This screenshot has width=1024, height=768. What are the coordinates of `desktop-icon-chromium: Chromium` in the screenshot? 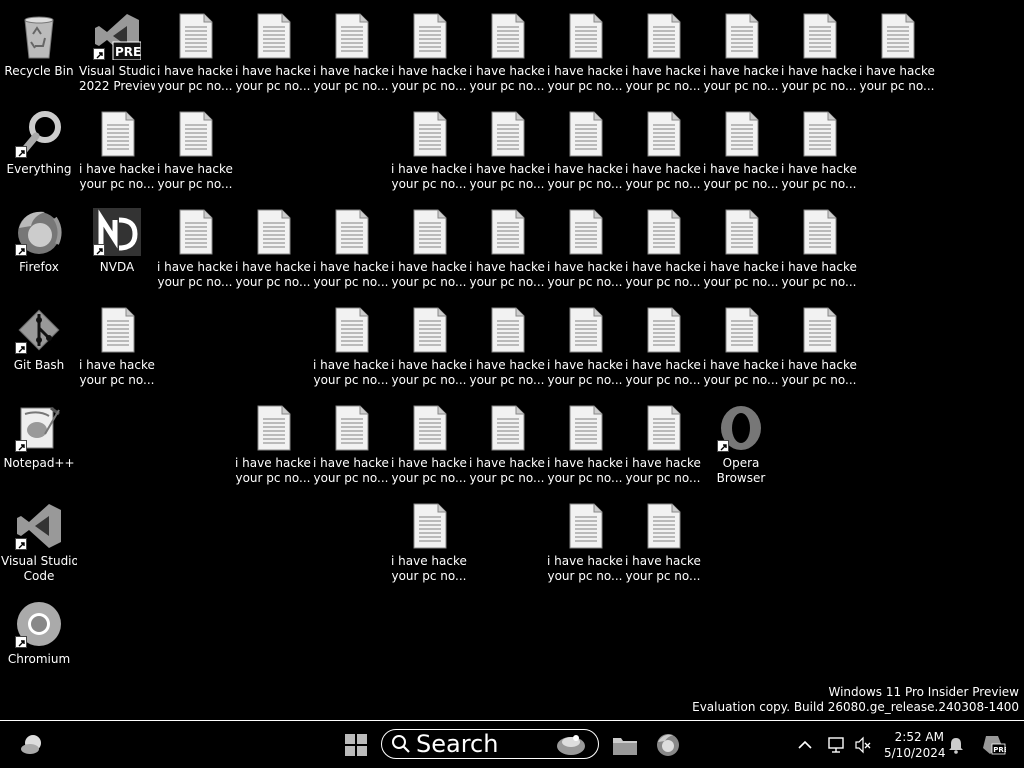 It's located at (39, 638).